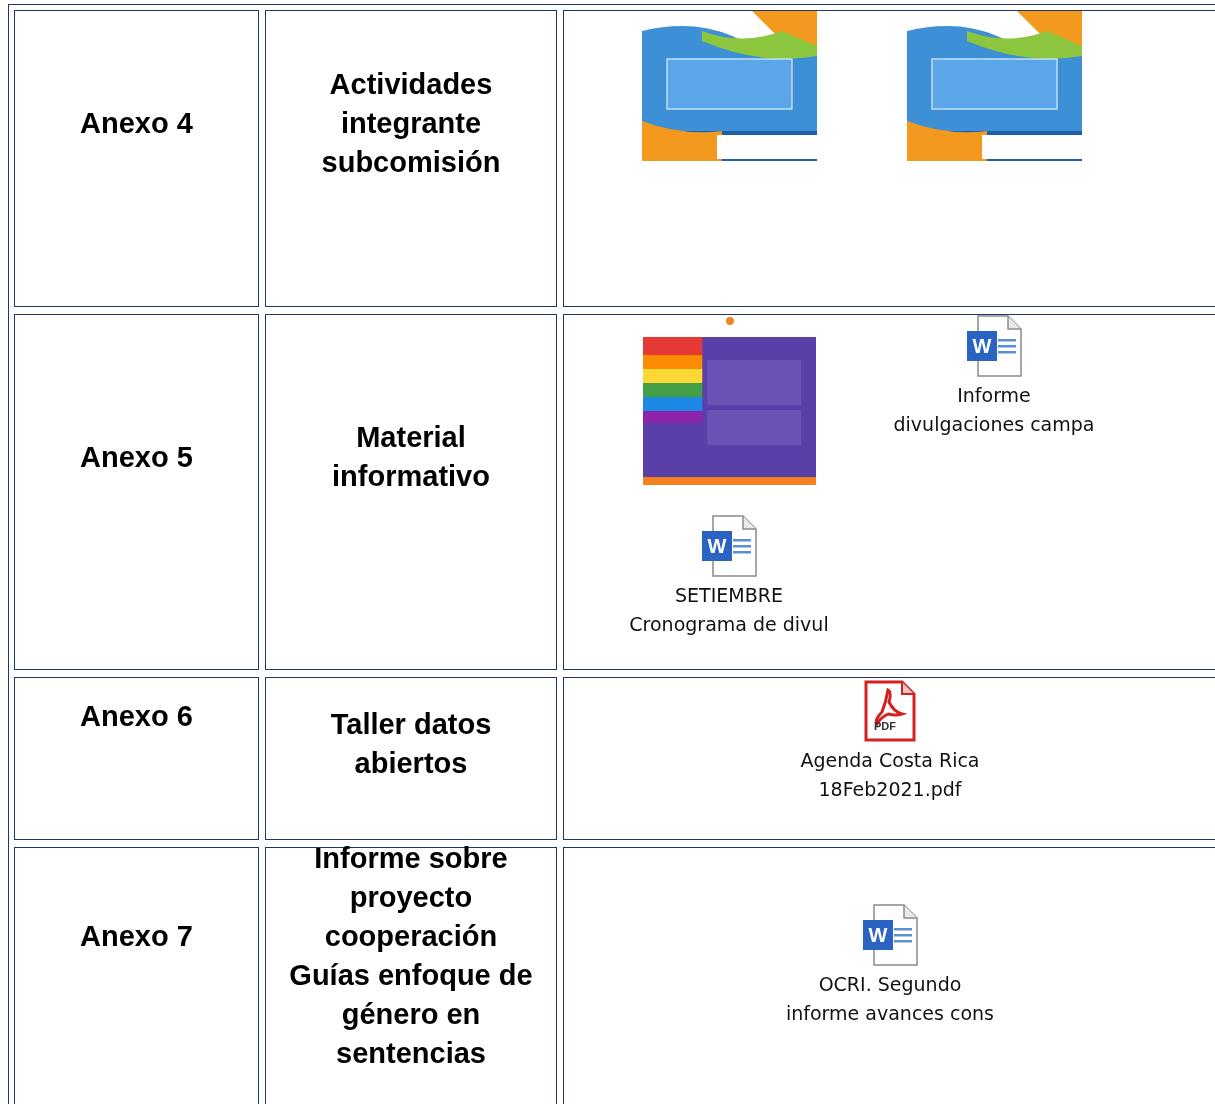 This screenshot has width=1215, height=1104. What do you see at coordinates (411, 158) in the screenshot?
I see `table-cell: Actividades integrante subcomisión` at bounding box center [411, 158].